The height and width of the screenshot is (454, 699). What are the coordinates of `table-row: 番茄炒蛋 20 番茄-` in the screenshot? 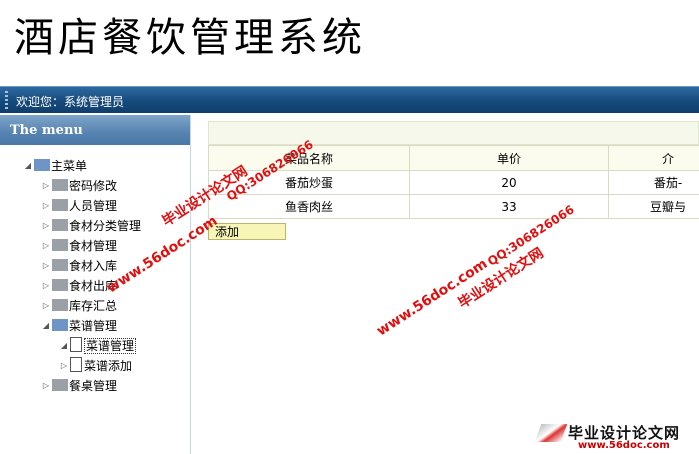 It's located at (453, 182).